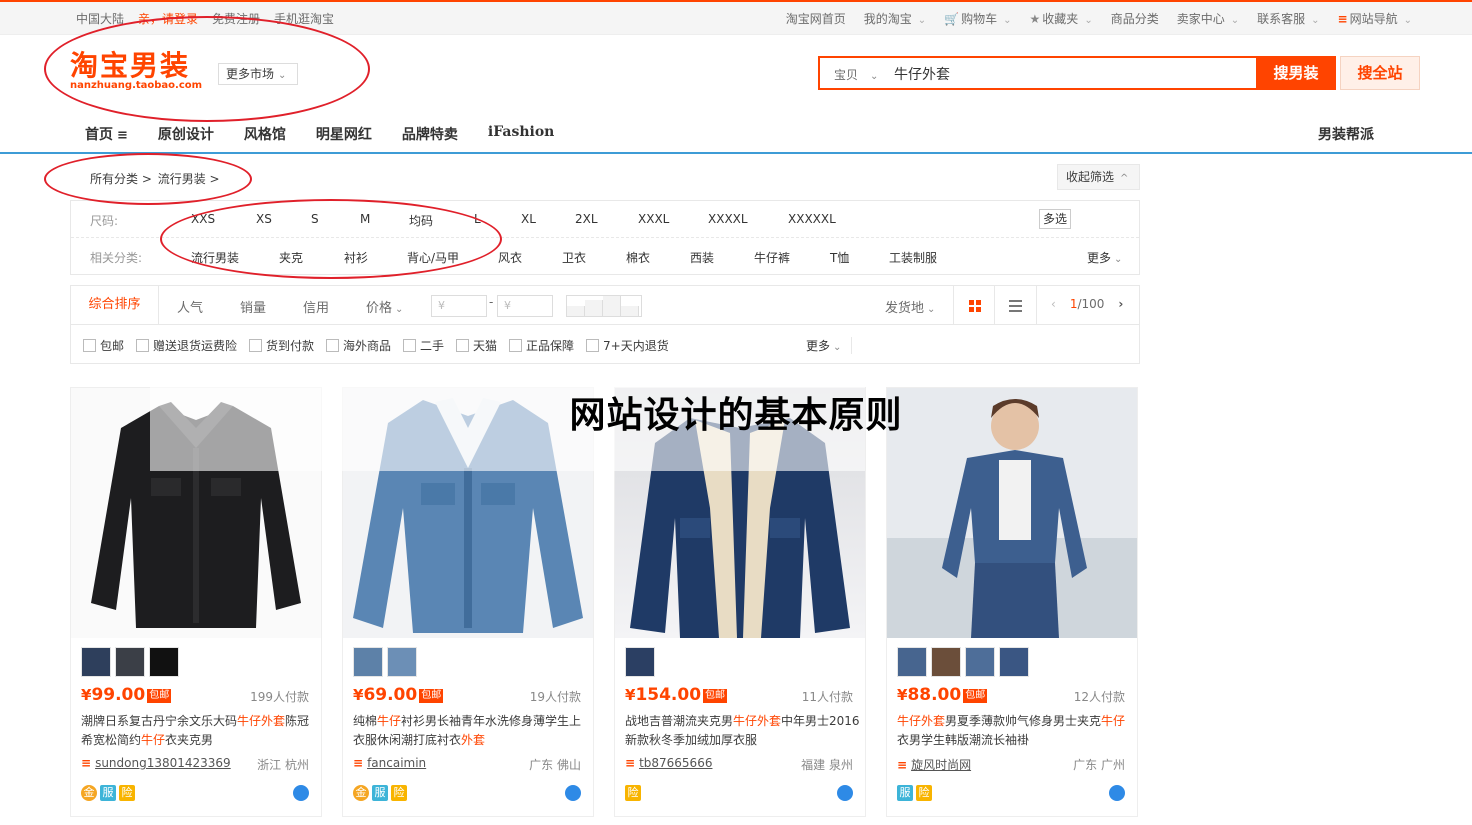 This screenshot has width=1472, height=825. I want to click on price-max-input: ¥, so click(525, 306).